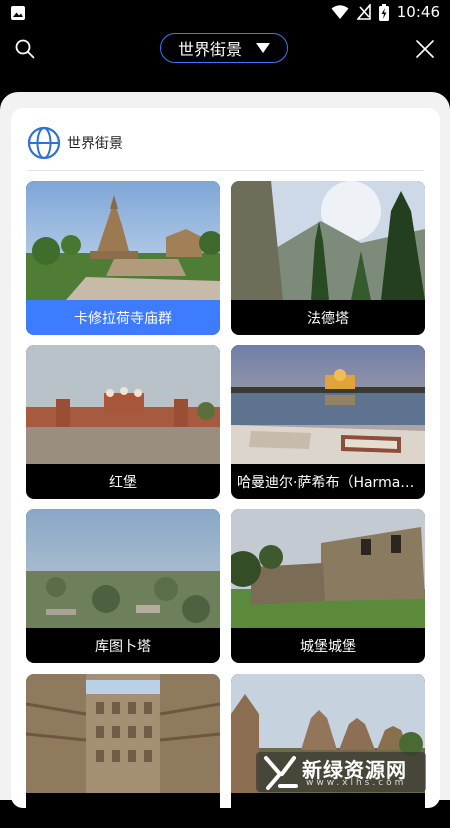  I want to click on battery-charging-icon, so click(383, 12).